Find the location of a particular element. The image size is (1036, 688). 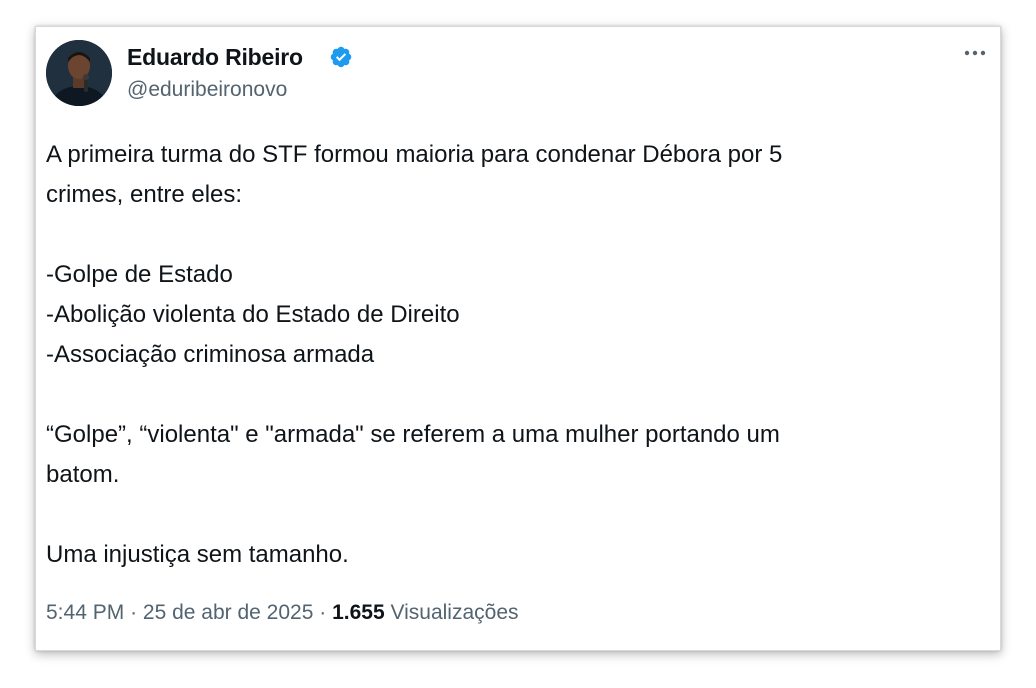

author-display-name: Eduardo Ribeiro is located at coordinates (215, 57).